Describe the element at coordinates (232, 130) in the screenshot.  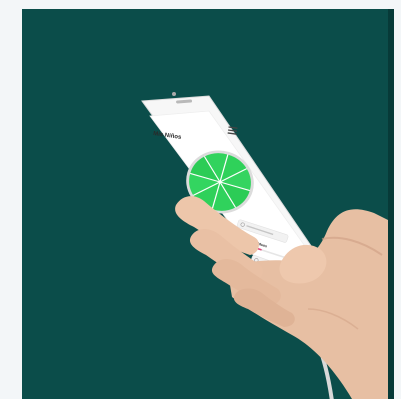
I see `menu-icon` at that location.